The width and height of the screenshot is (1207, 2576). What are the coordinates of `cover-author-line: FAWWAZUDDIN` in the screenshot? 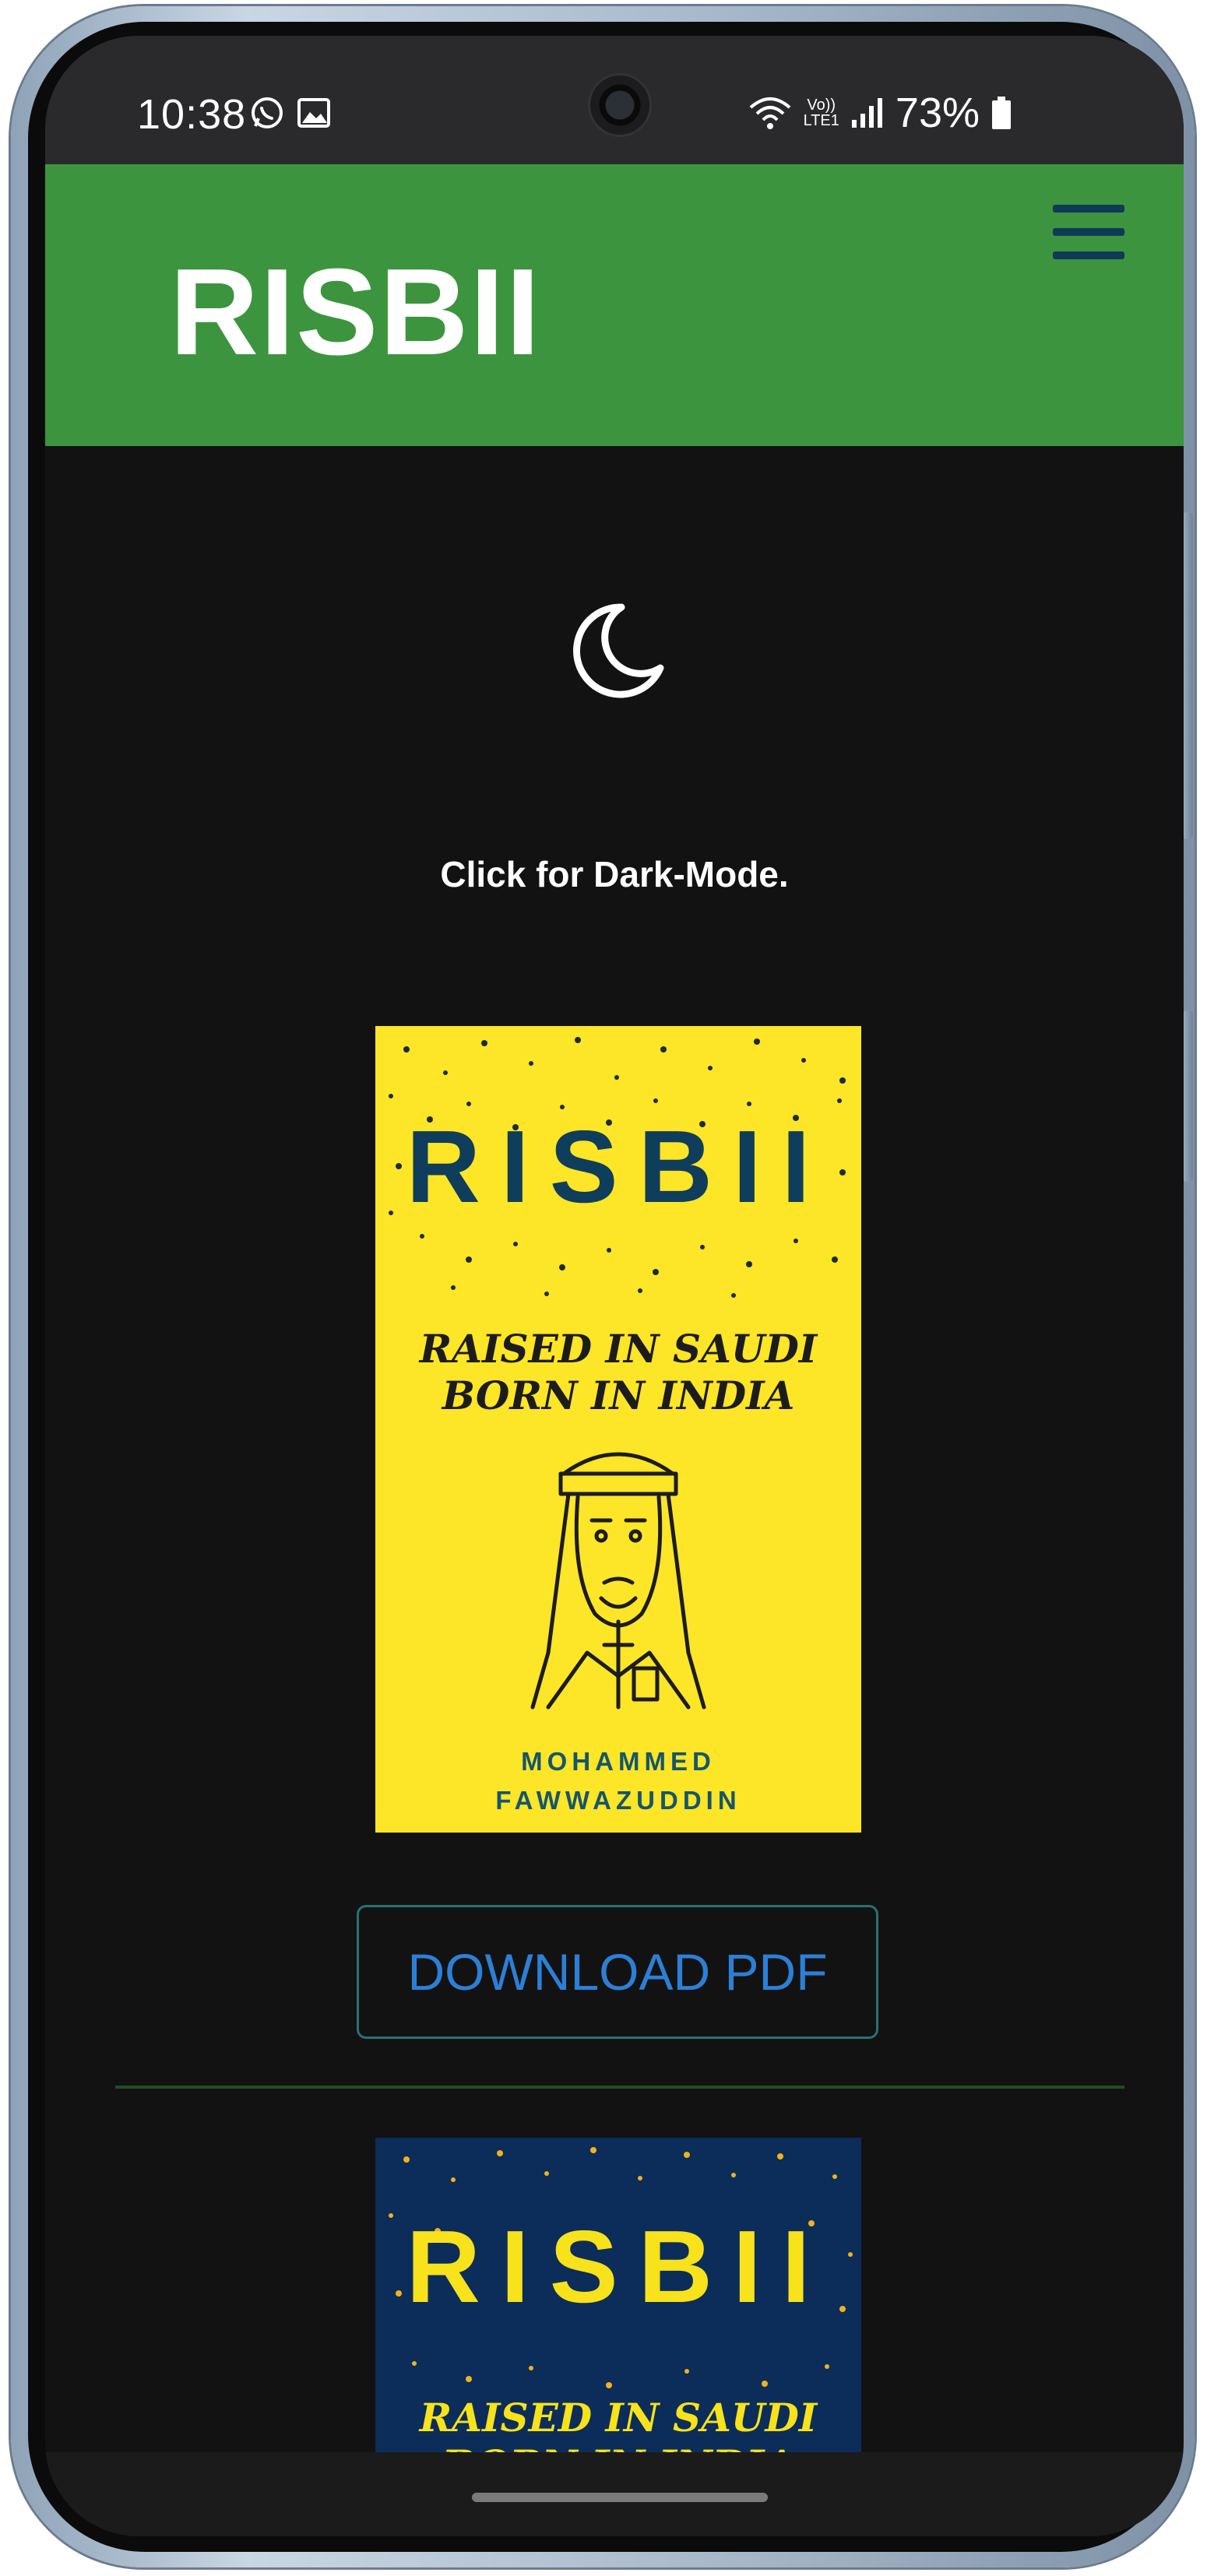 It's located at (618, 1801).